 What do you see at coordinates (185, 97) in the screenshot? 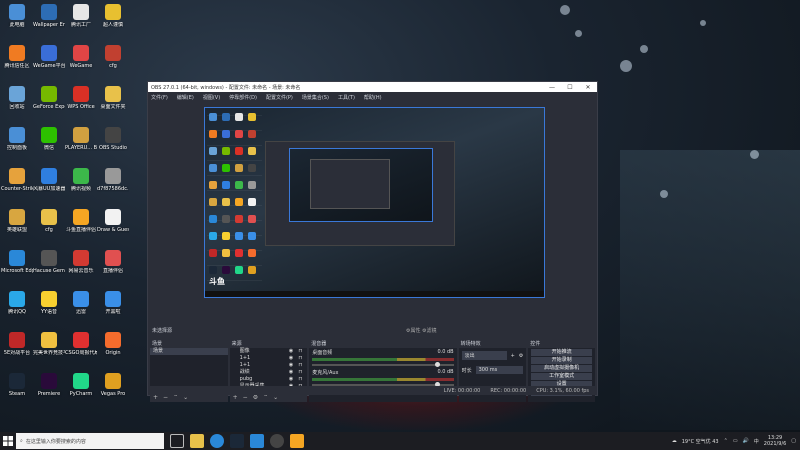
I see `menu-edit: 编辑(E)` at bounding box center [185, 97].